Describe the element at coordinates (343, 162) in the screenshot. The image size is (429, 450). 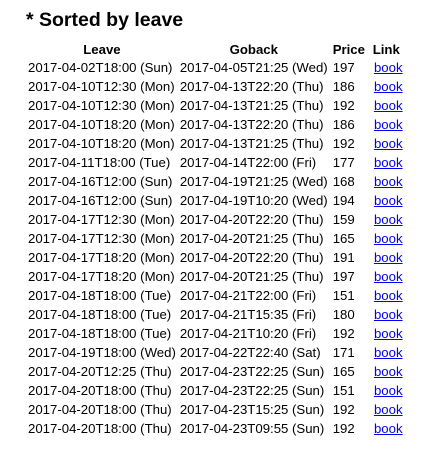
I see `price-cell: 177` at that location.